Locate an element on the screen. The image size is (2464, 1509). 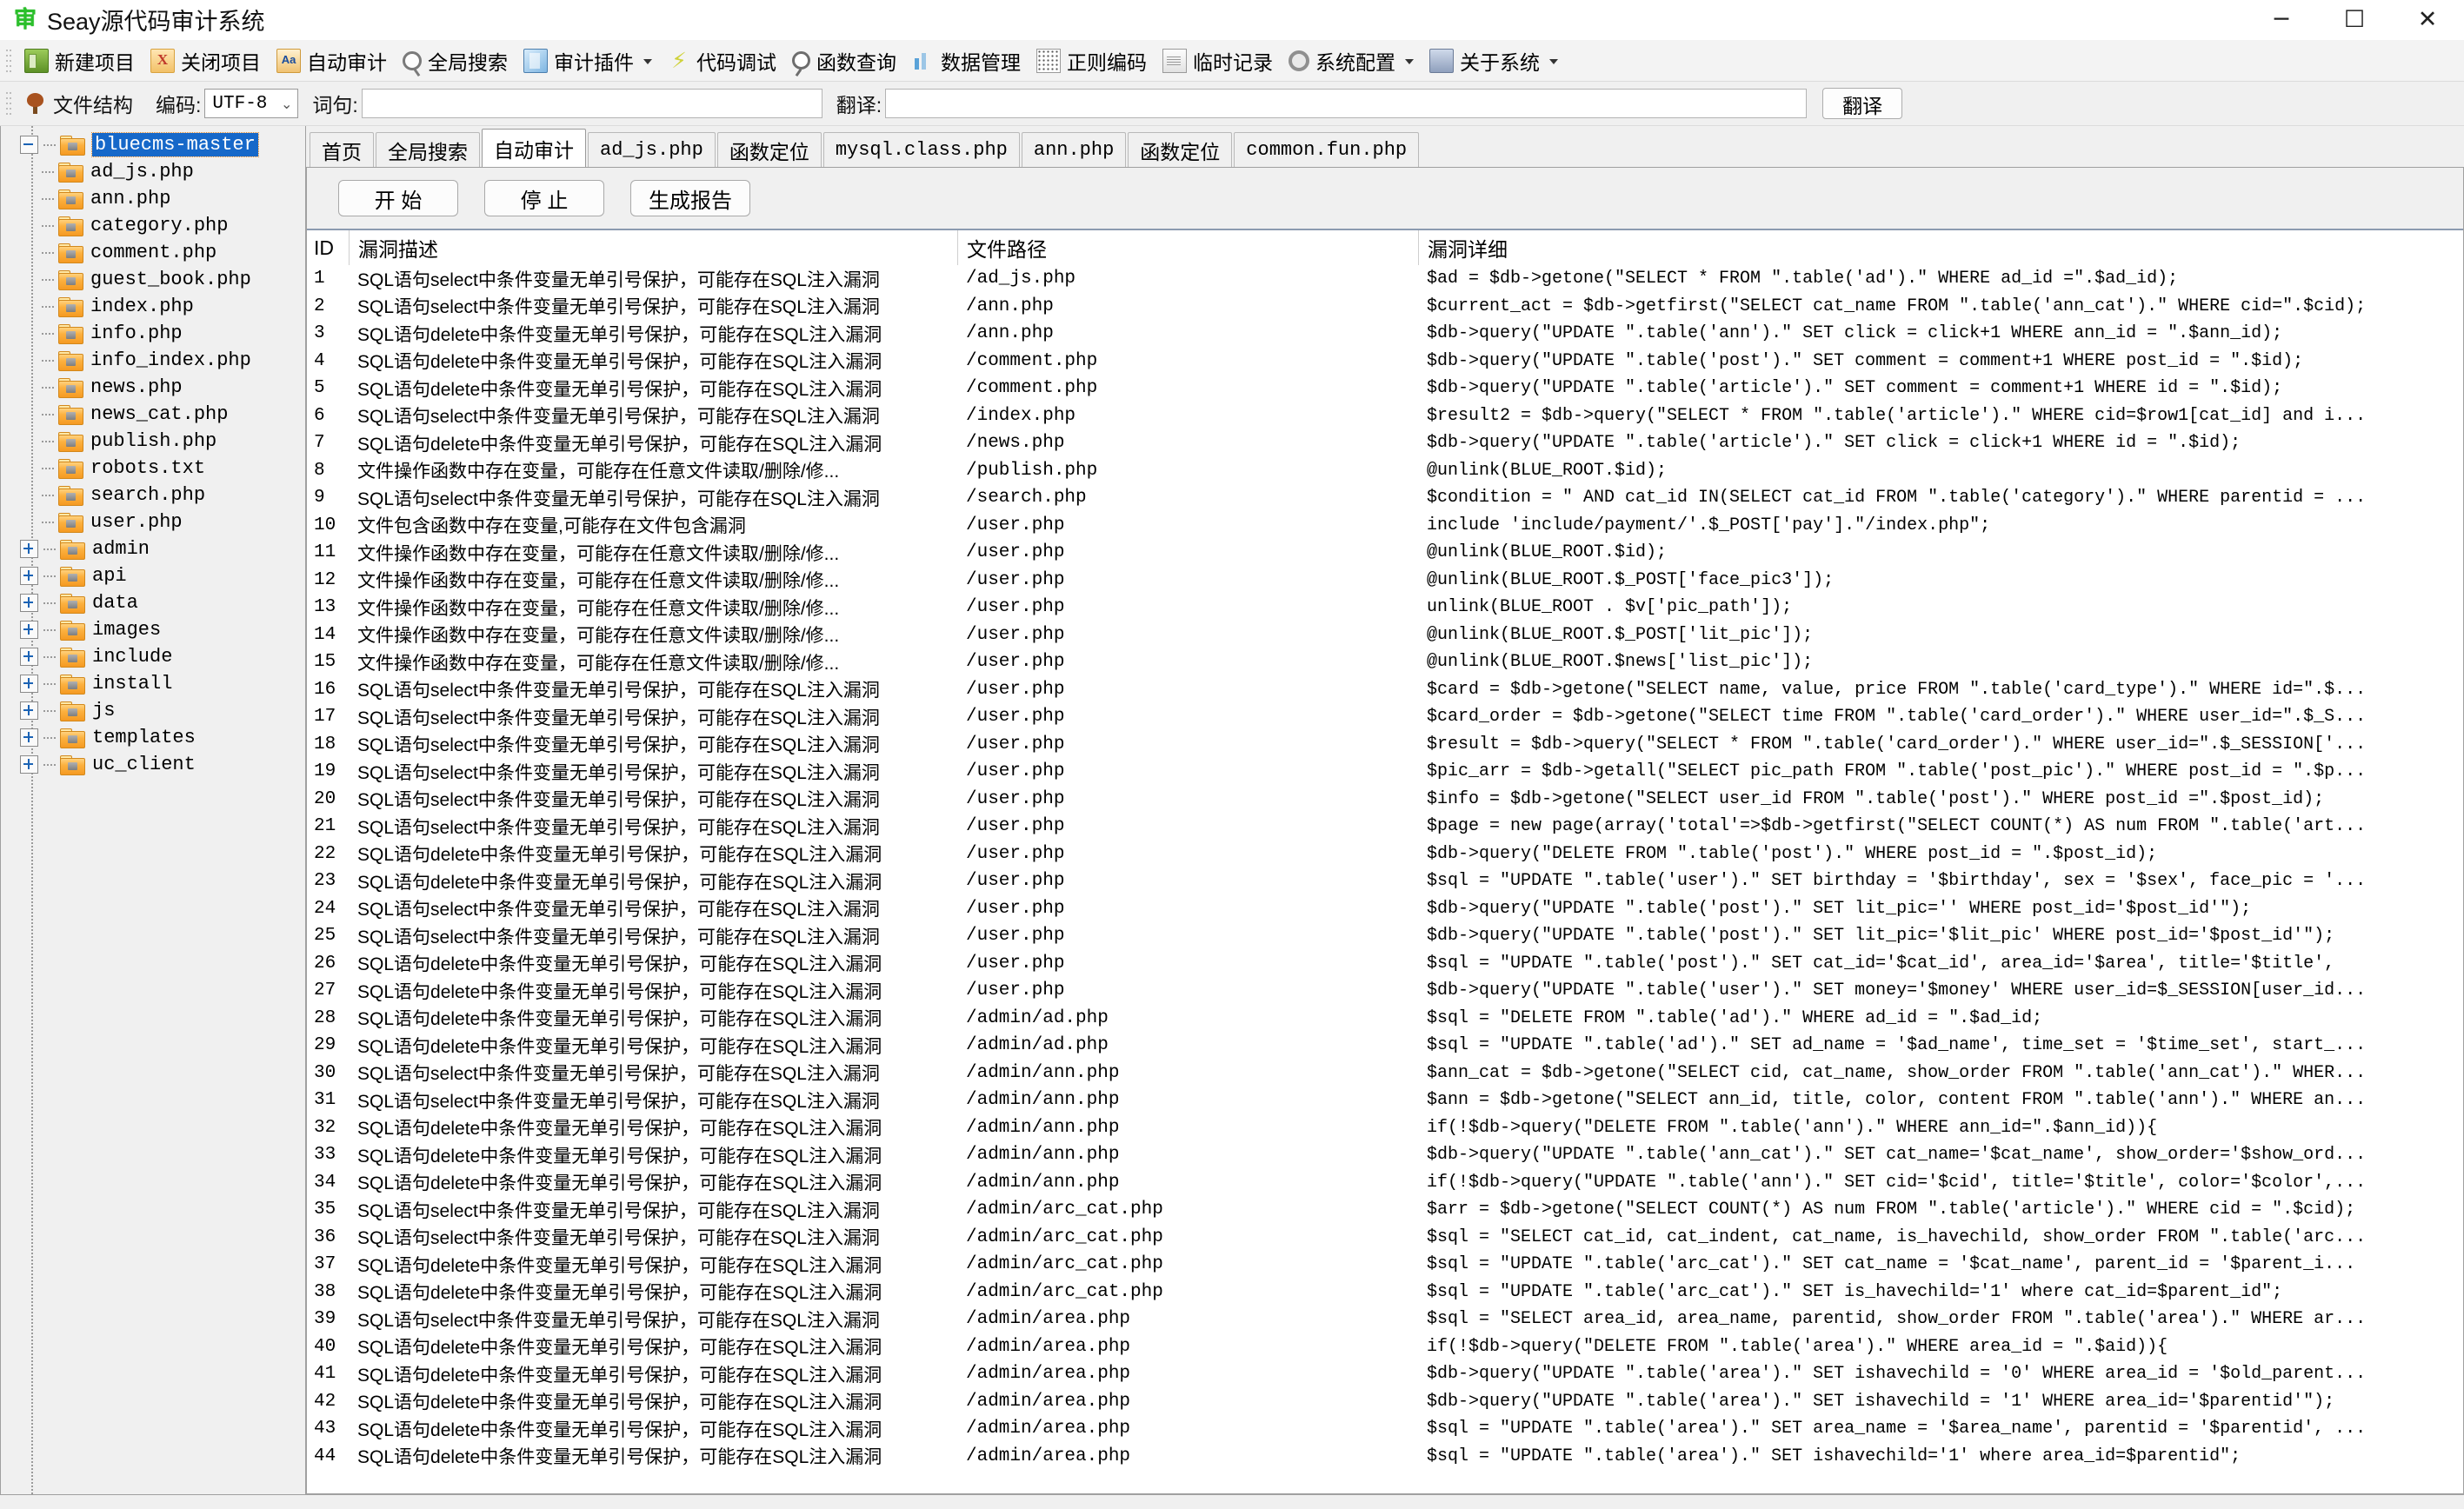
tree-item: index.php is located at coordinates (153, 307).